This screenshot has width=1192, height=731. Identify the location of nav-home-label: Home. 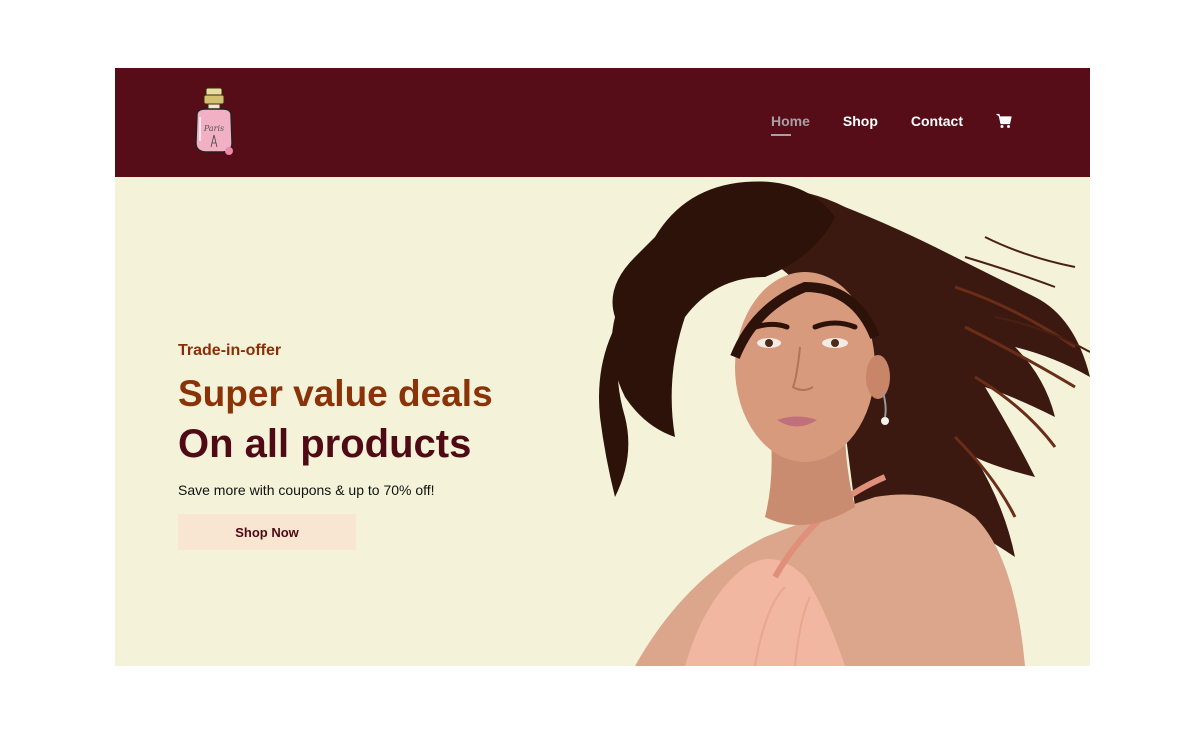
(790, 121).